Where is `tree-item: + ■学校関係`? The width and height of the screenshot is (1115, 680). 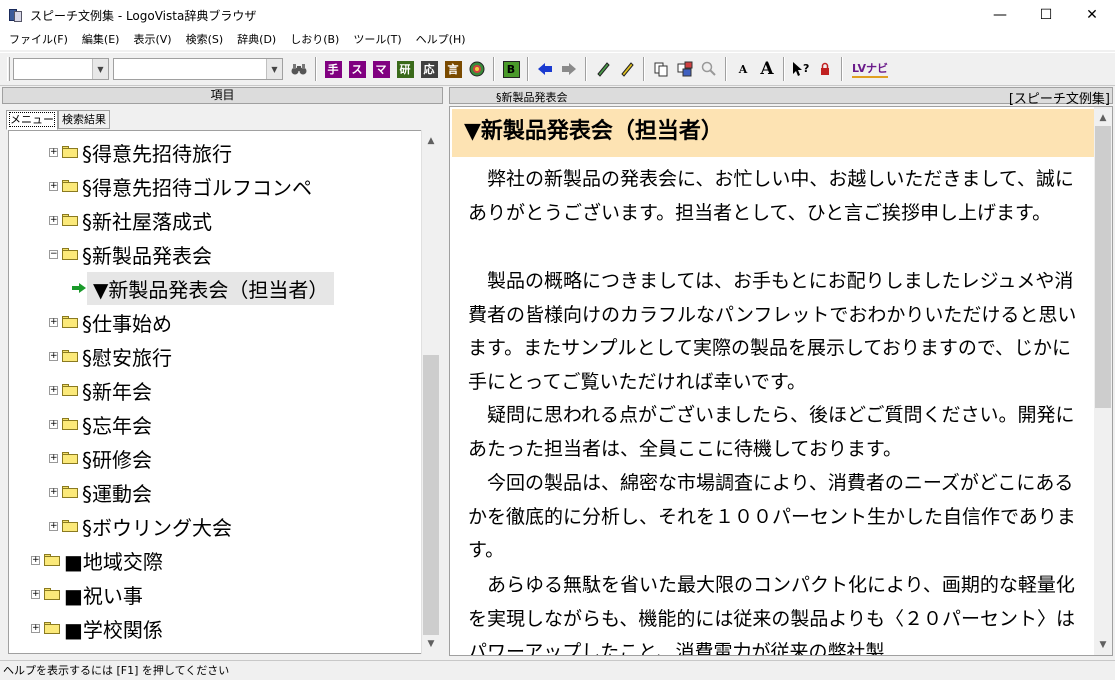 tree-item: + ■学校関係 is located at coordinates (97, 628).